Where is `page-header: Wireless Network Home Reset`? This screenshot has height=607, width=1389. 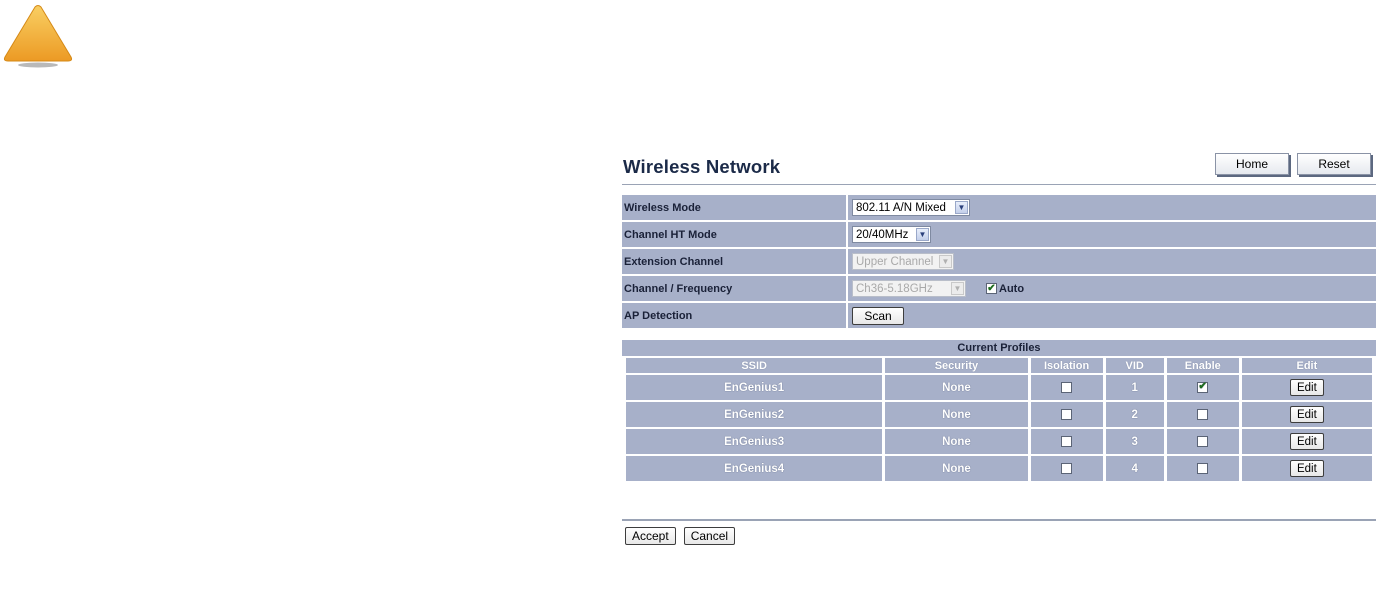 page-header: Wireless Network Home Reset is located at coordinates (999, 167).